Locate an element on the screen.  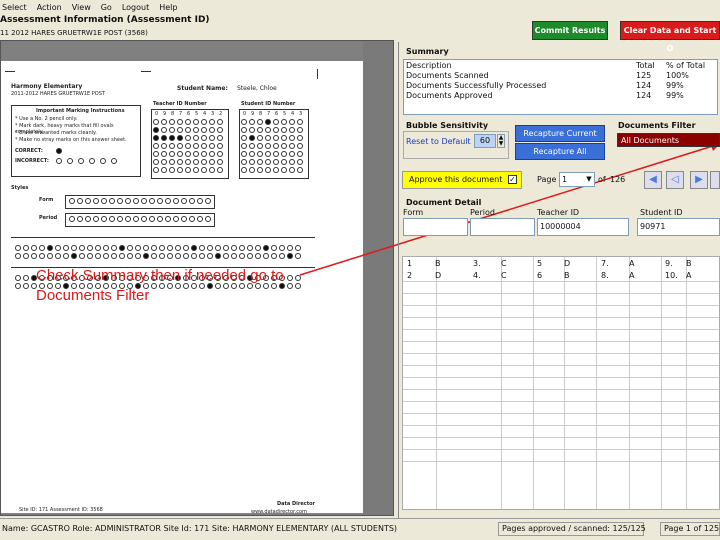
commit-results-button: Commit Results is located at coordinates (570, 30).